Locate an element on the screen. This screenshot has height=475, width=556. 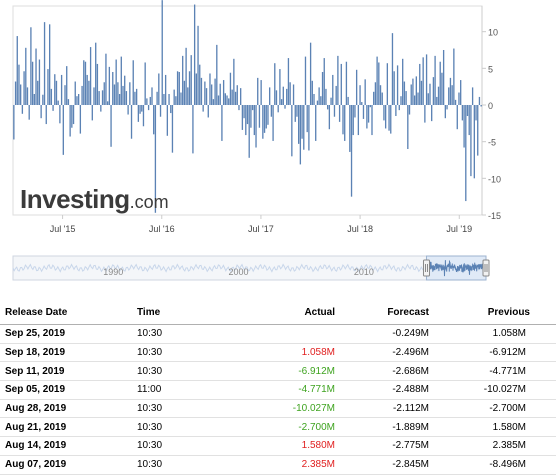
table-row: Aug 28, 2019 10:30 -10.027M -2.112M -2.700M is located at coordinates (278, 409).